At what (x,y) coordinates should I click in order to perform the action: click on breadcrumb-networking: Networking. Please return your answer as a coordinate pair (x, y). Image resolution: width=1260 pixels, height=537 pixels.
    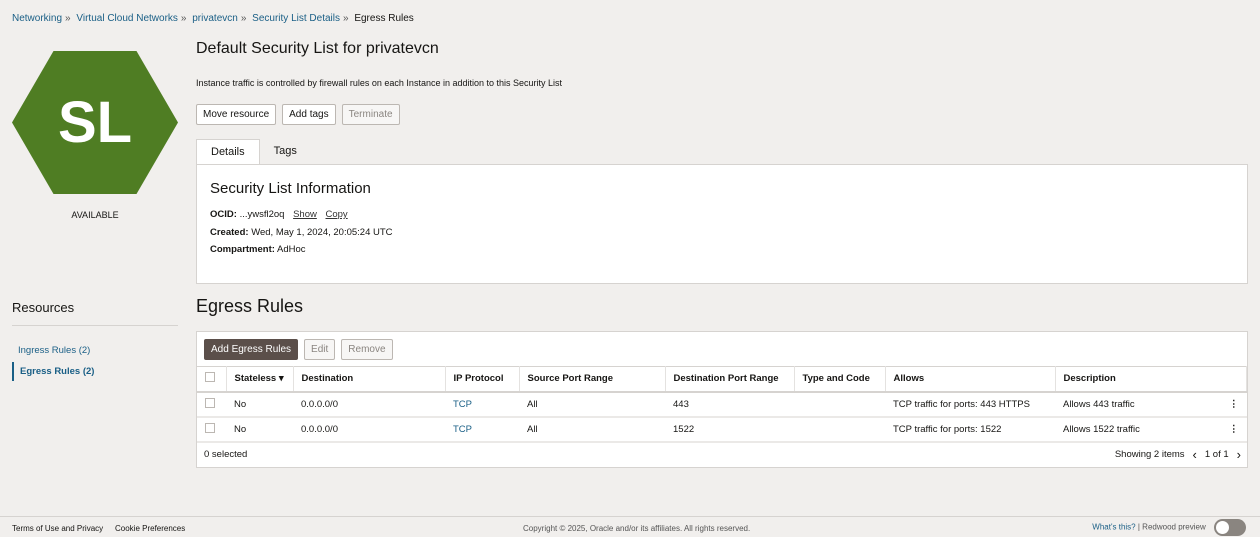
    Looking at the image, I should click on (37, 18).